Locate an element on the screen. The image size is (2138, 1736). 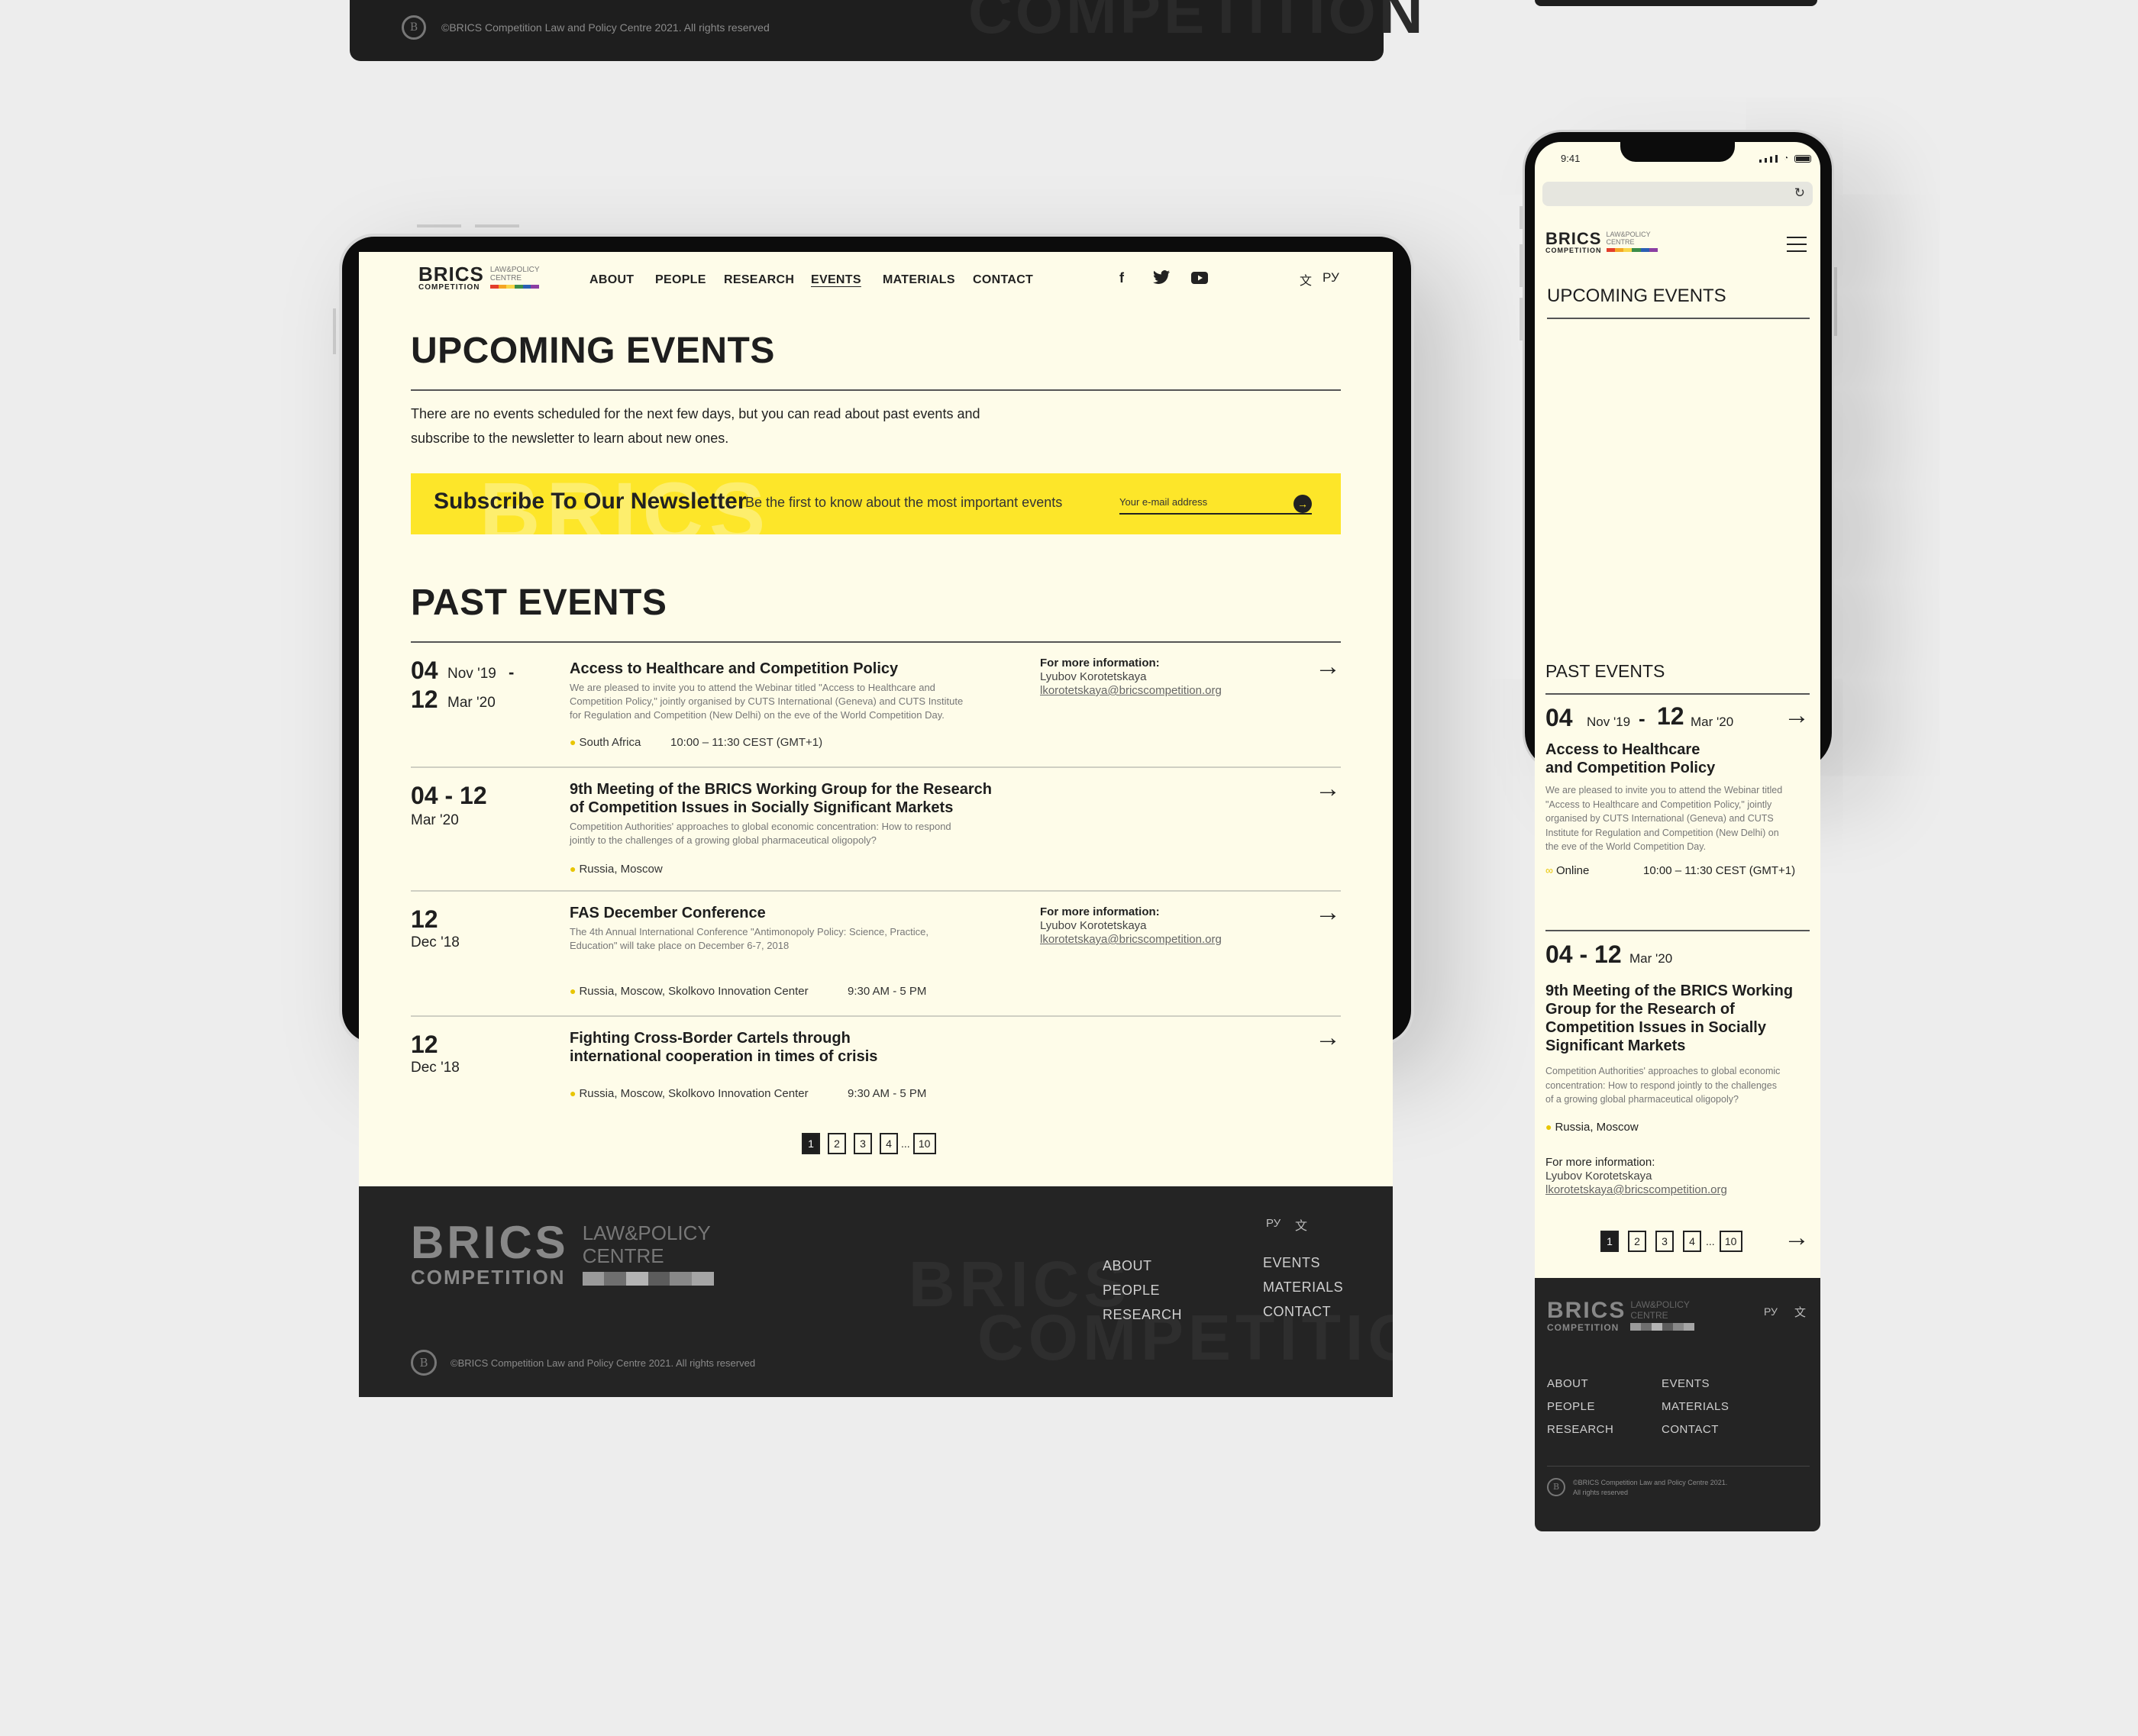
event-title: FAS December Conference is located at coordinates (668, 913).